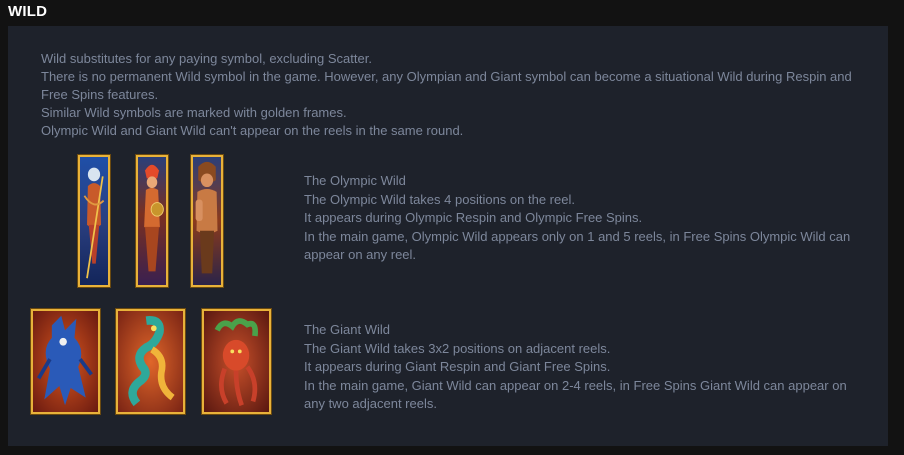 This screenshot has width=904, height=455. What do you see at coordinates (94, 221) in the screenshot?
I see `poseidon-wild-icon` at bounding box center [94, 221].